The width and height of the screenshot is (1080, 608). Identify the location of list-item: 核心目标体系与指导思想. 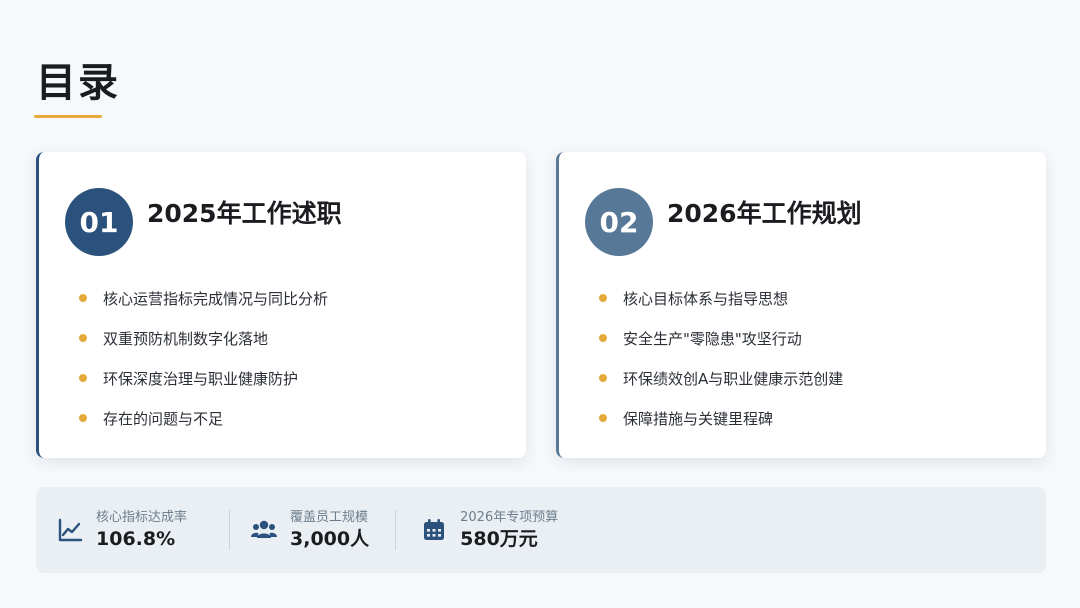
(721, 298).